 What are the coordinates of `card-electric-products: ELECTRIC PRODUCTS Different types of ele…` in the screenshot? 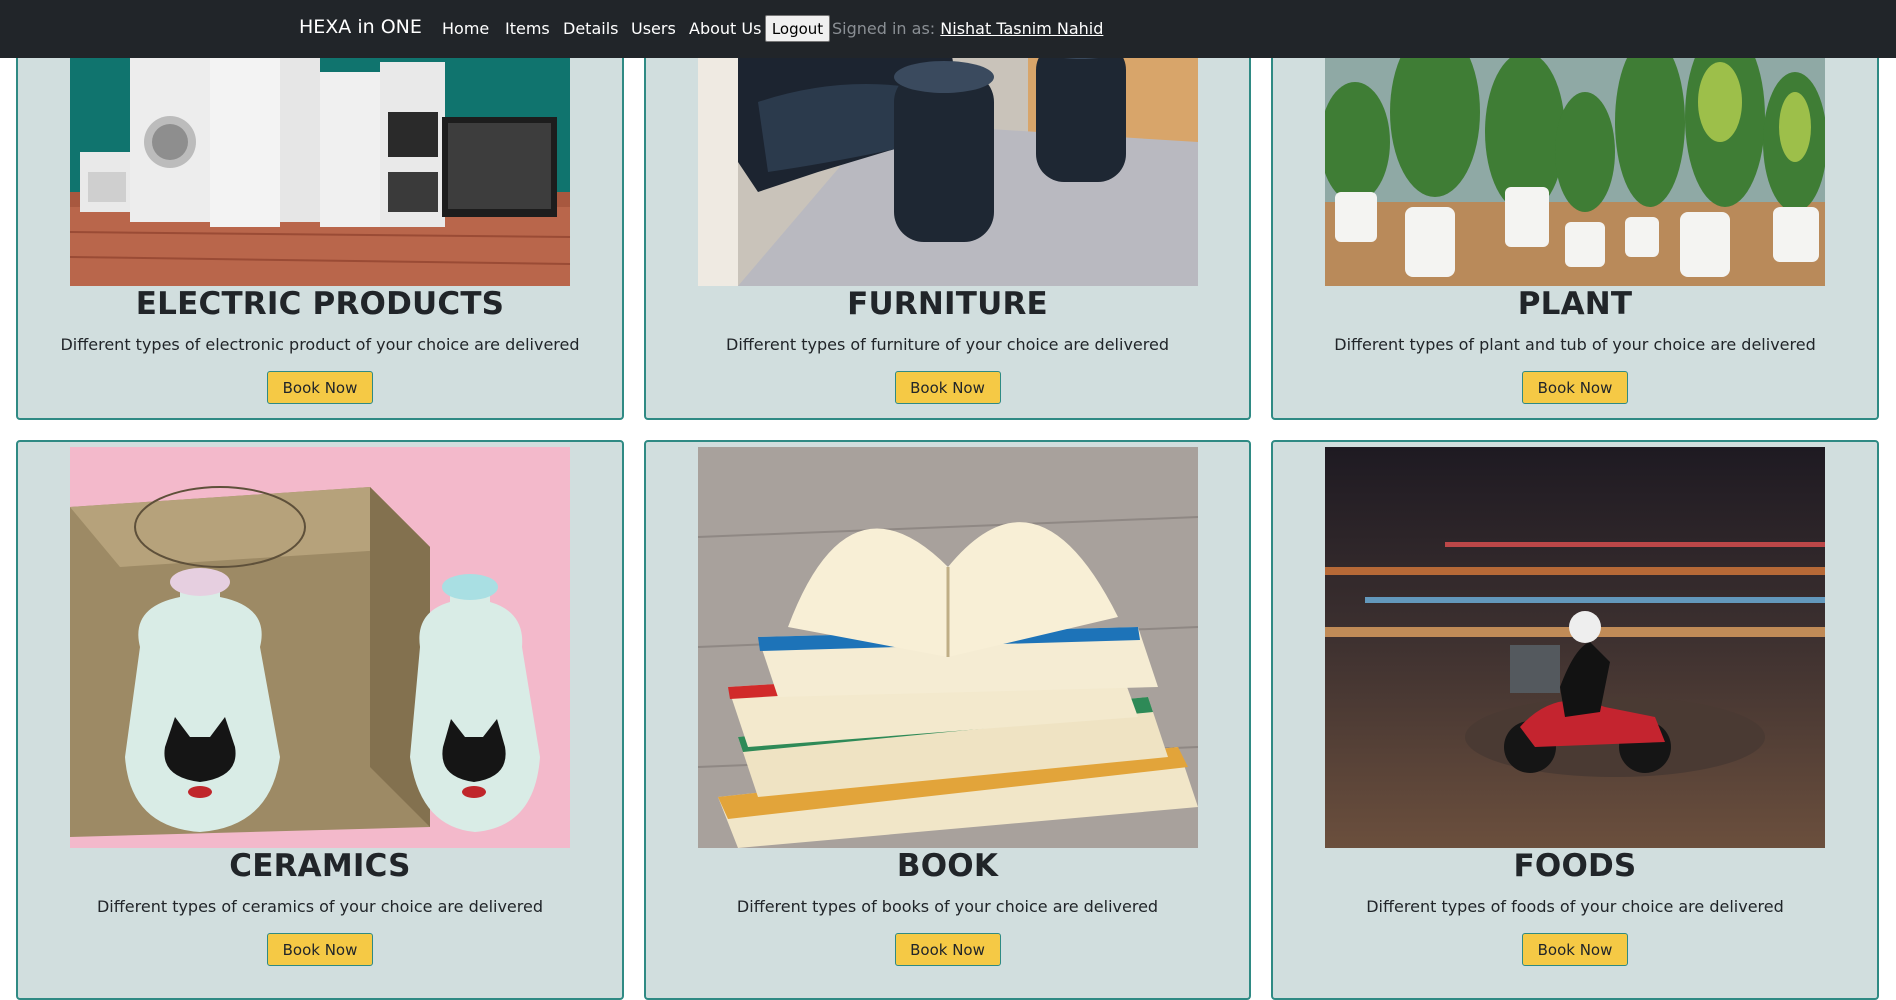 It's located at (320, 225).